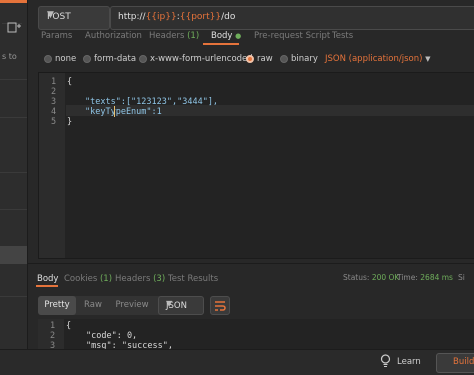 This screenshot has width=474, height=375. Describe the element at coordinates (181, 305) in the screenshot. I see `format-select: JSON ▼` at that location.